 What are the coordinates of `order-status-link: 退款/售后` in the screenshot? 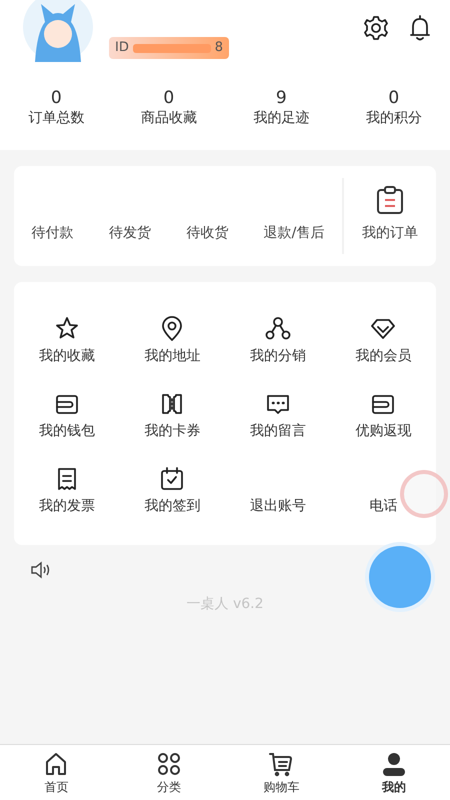 It's located at (294, 233).